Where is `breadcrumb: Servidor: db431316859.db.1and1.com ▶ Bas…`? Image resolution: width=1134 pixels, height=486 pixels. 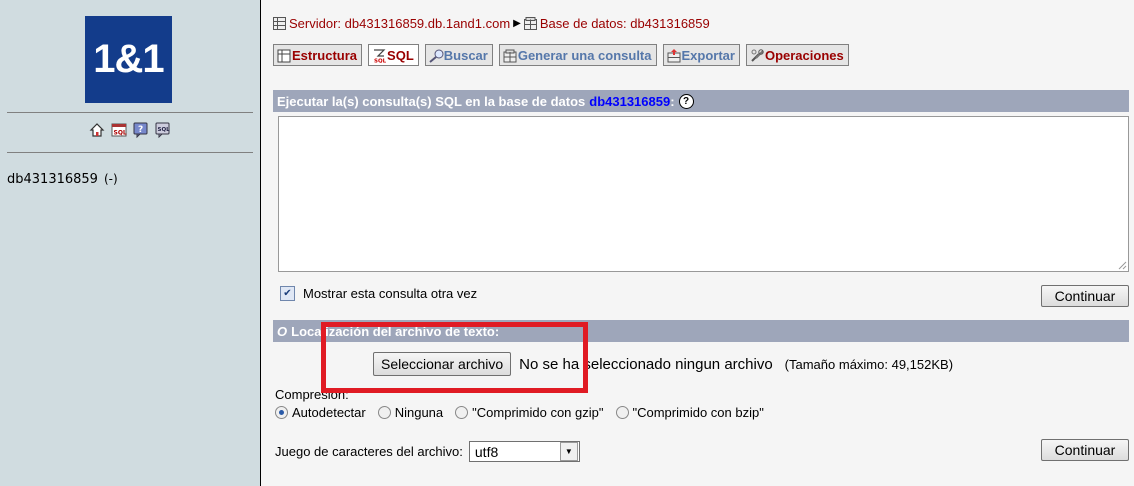
breadcrumb: Servidor: db431316859.db.1and1.com ▶ Bas… is located at coordinates (491, 23).